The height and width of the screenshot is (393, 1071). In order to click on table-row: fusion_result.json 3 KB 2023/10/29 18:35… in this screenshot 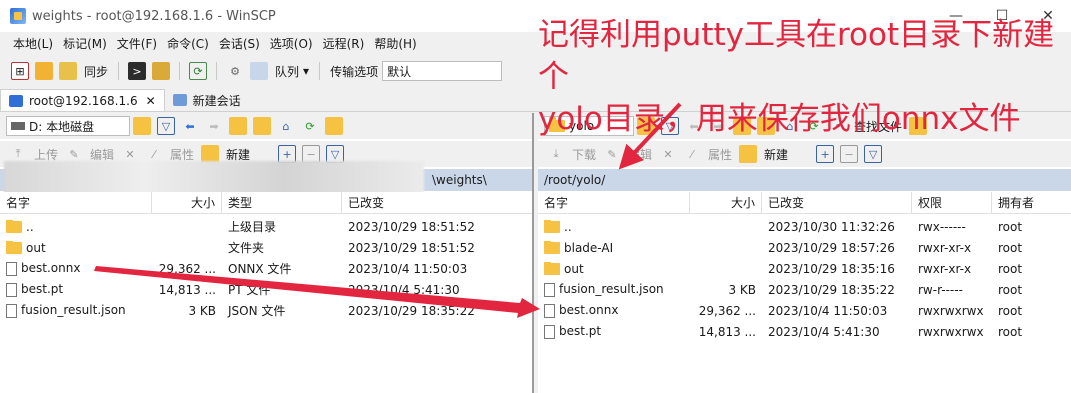, I will do `click(804, 289)`.